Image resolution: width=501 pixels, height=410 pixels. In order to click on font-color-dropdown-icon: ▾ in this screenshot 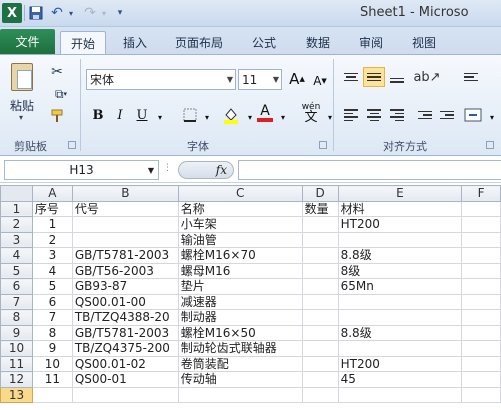, I will do `click(283, 117)`.